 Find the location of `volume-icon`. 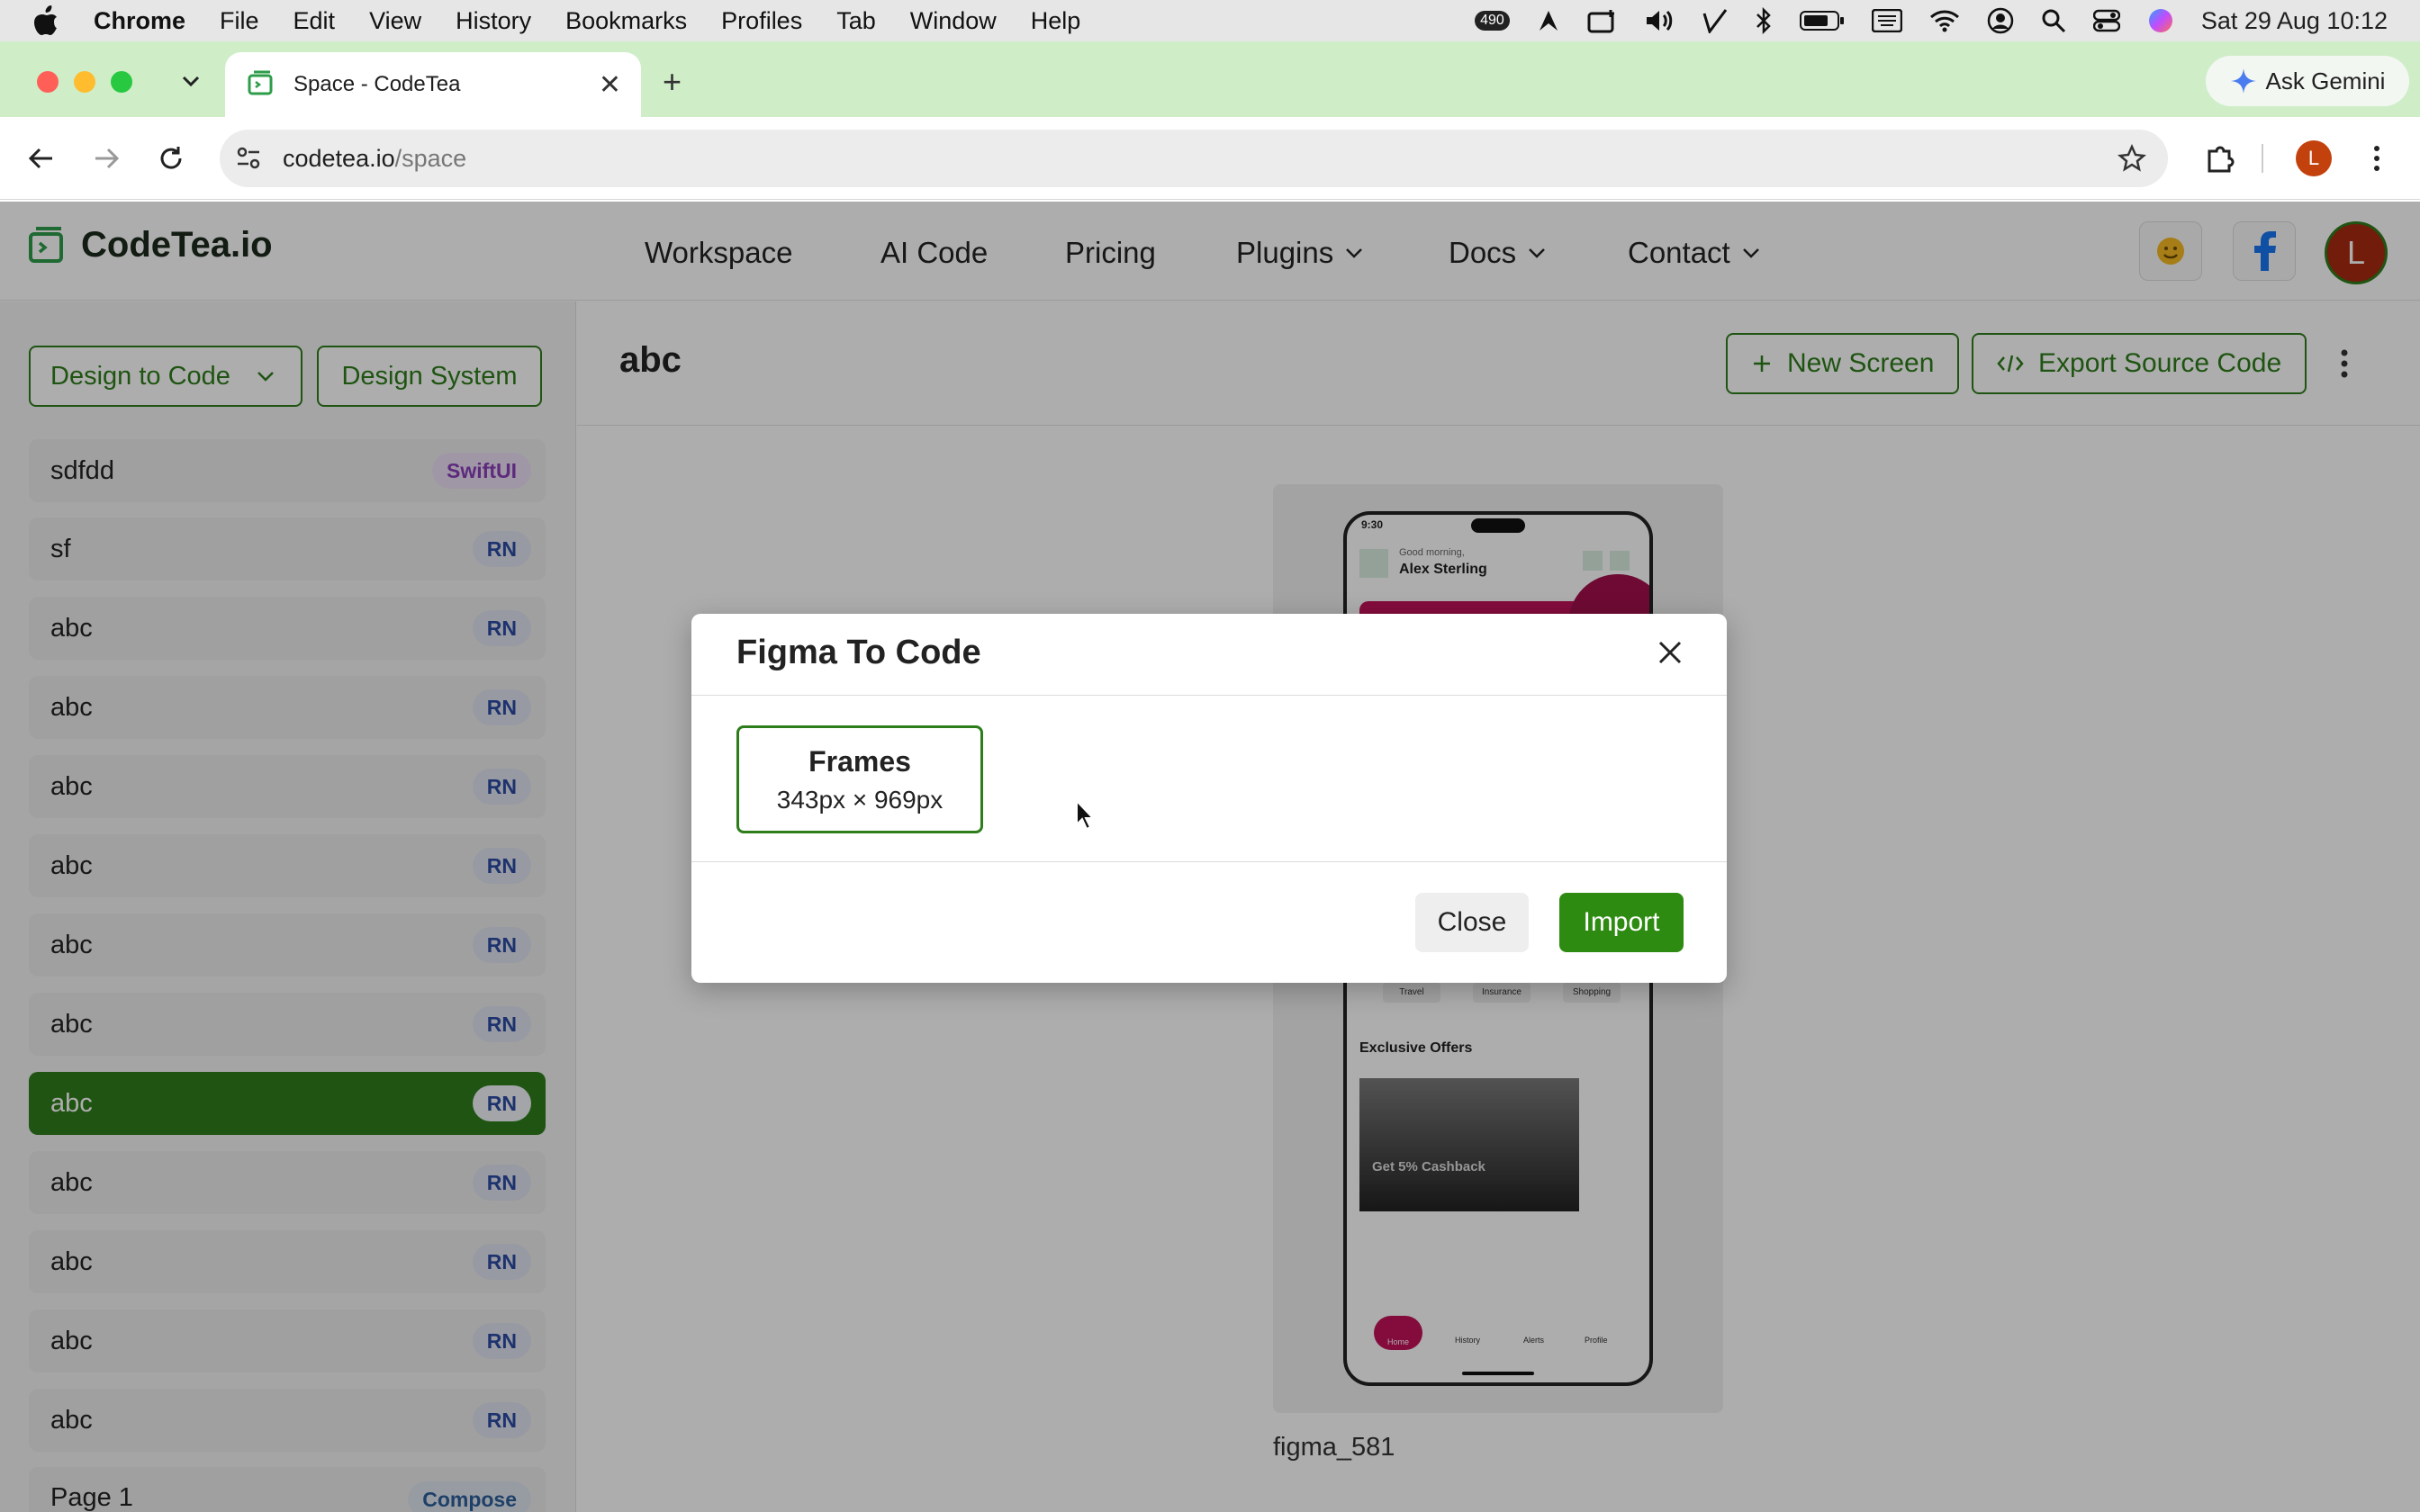

volume-icon is located at coordinates (1660, 20).